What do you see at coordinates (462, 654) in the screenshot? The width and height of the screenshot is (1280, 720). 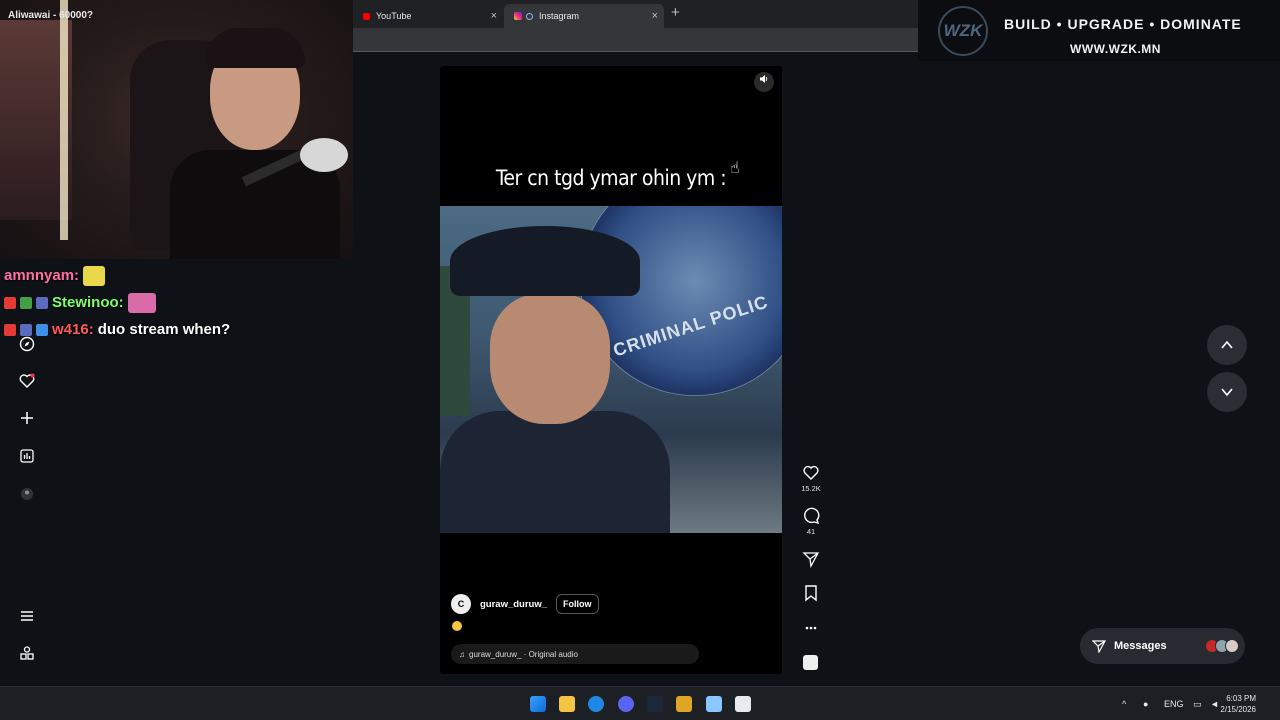 I see `music-note-icon: ♫` at bounding box center [462, 654].